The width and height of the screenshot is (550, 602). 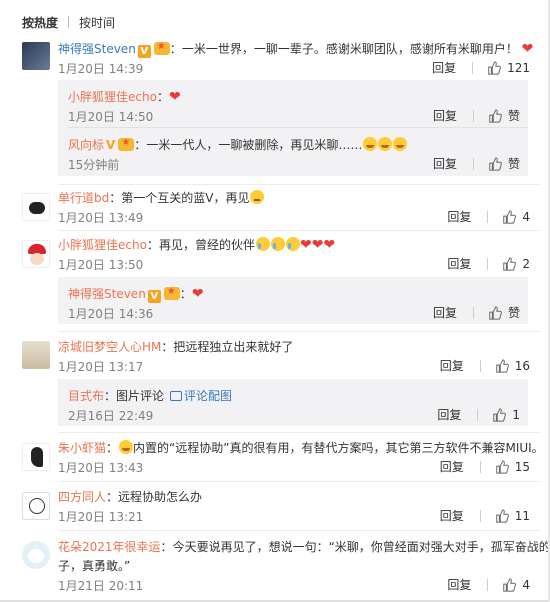 What do you see at coordinates (40, 22) in the screenshot?
I see `sort-by-hot-tab: 按热度` at bounding box center [40, 22].